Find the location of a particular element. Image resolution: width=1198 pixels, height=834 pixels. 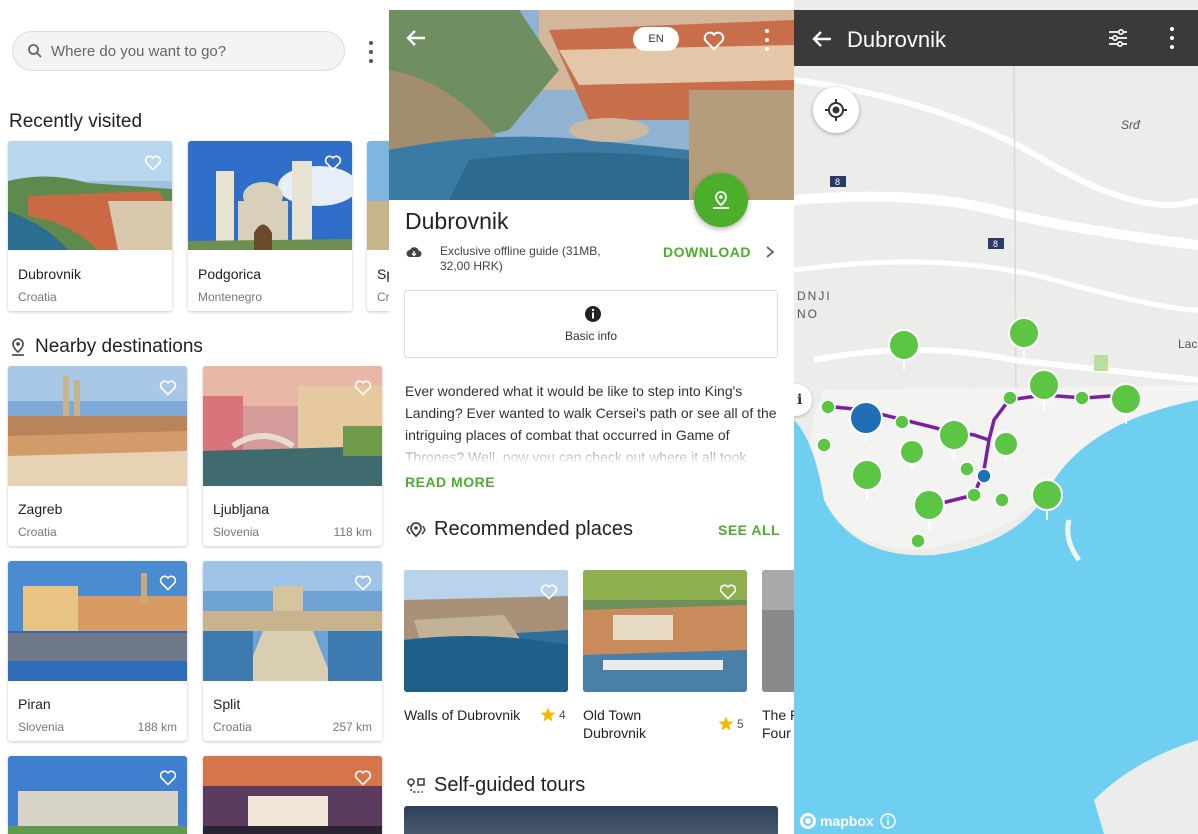

map-fab-button is located at coordinates (721, 200).